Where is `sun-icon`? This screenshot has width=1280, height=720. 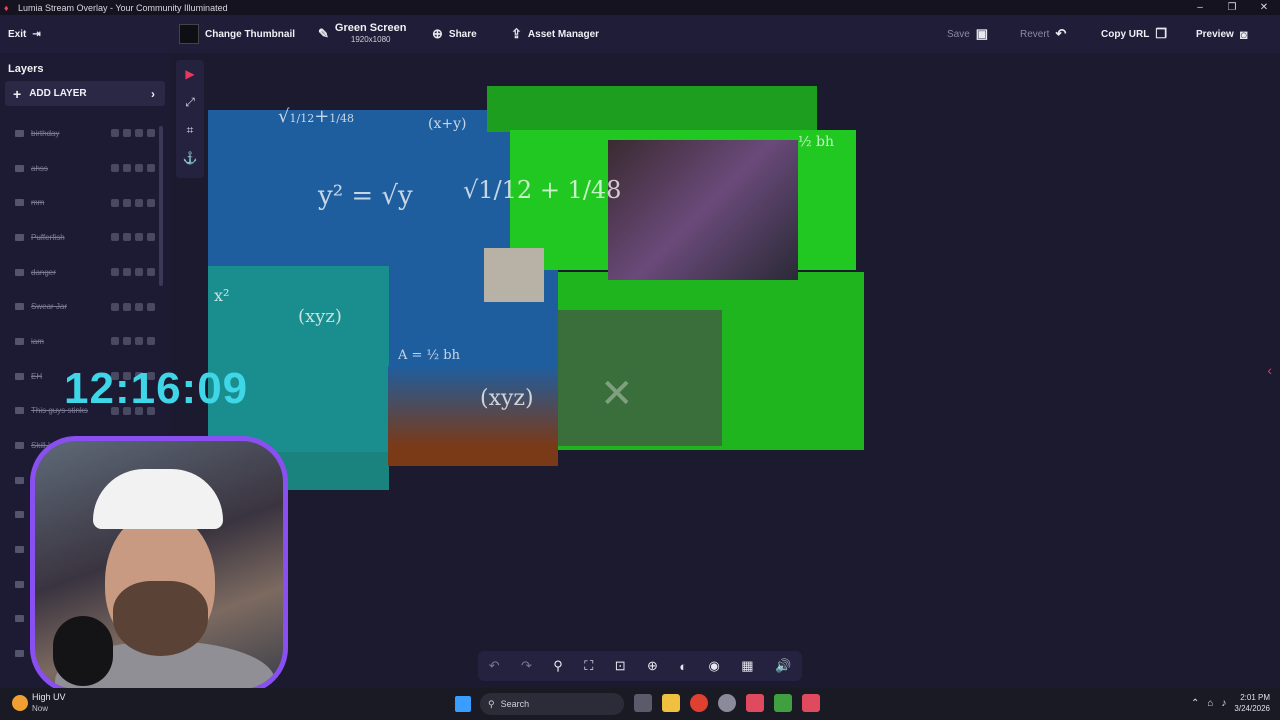 sun-icon is located at coordinates (20, 703).